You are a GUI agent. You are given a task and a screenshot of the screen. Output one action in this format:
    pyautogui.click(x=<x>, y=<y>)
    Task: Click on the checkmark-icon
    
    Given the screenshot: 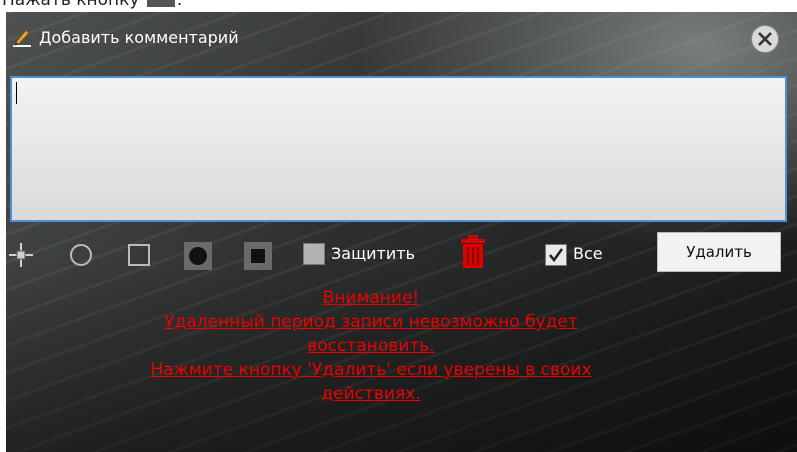 What is the action you would take?
    pyautogui.click(x=556, y=255)
    